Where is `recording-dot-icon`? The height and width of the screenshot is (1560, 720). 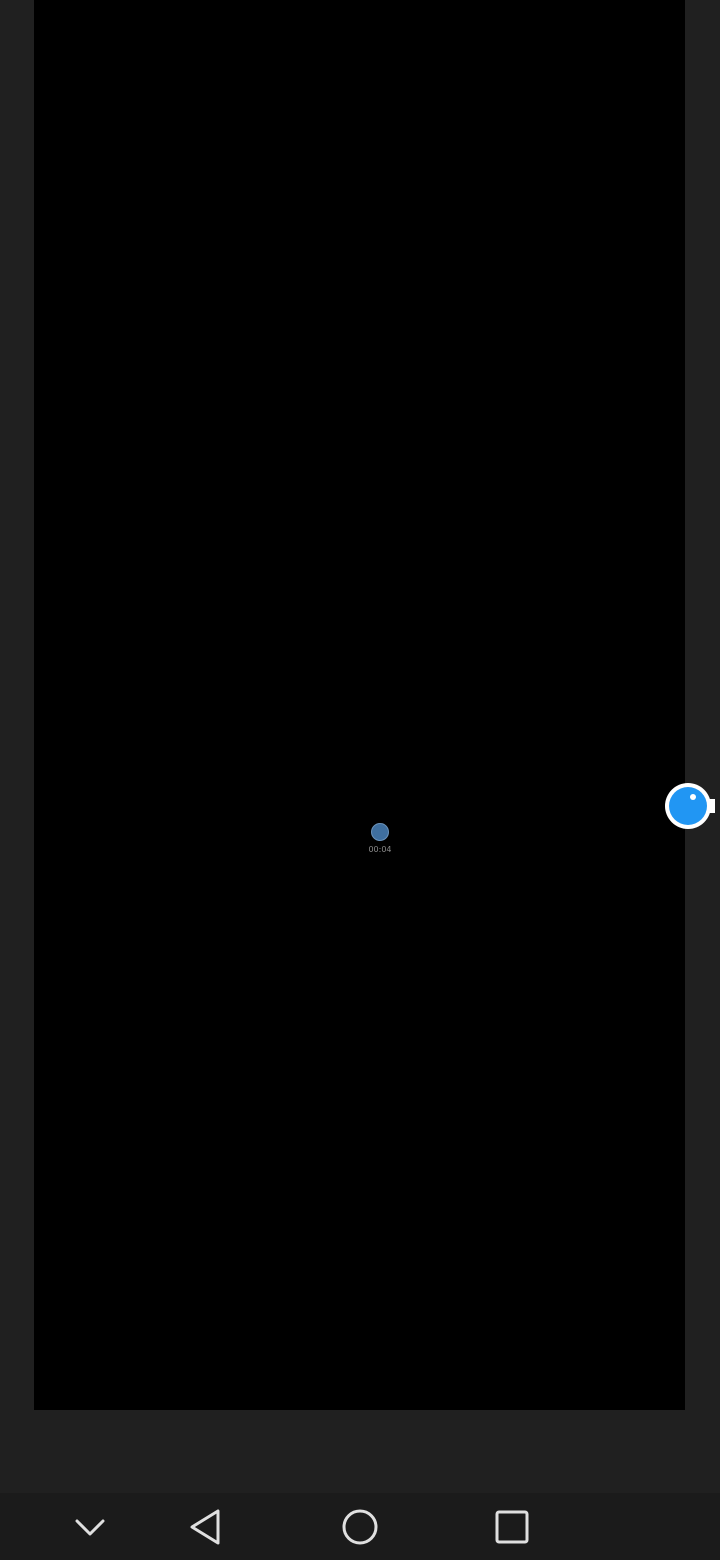 recording-dot-icon is located at coordinates (380, 832).